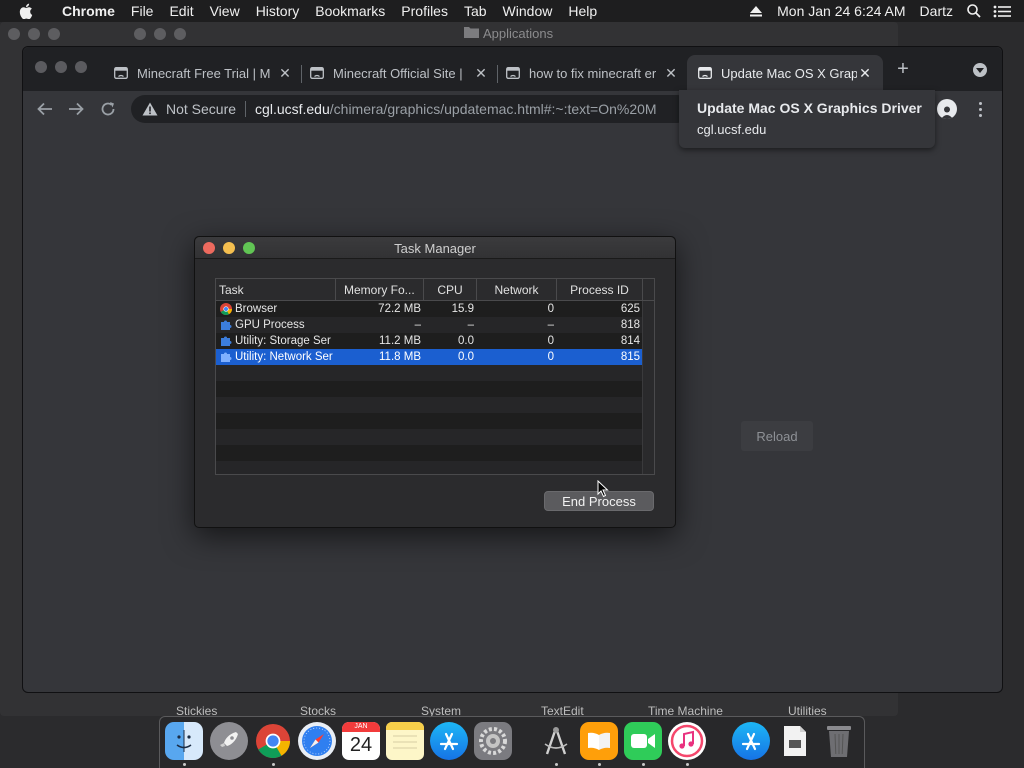 The image size is (1024, 768). Describe the element at coordinates (493, 741) in the screenshot. I see `system-preferences-icon` at that location.